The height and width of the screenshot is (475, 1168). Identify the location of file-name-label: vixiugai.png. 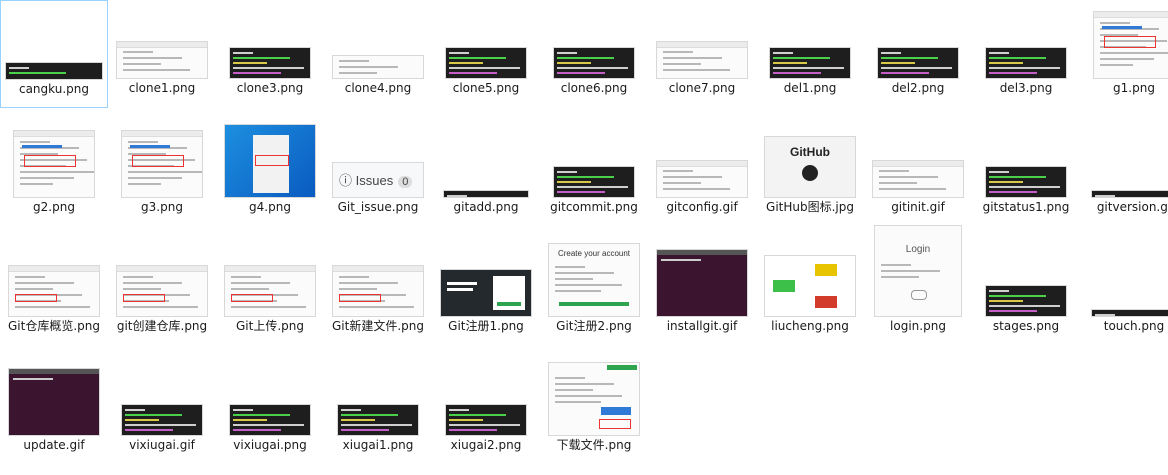
(270, 445).